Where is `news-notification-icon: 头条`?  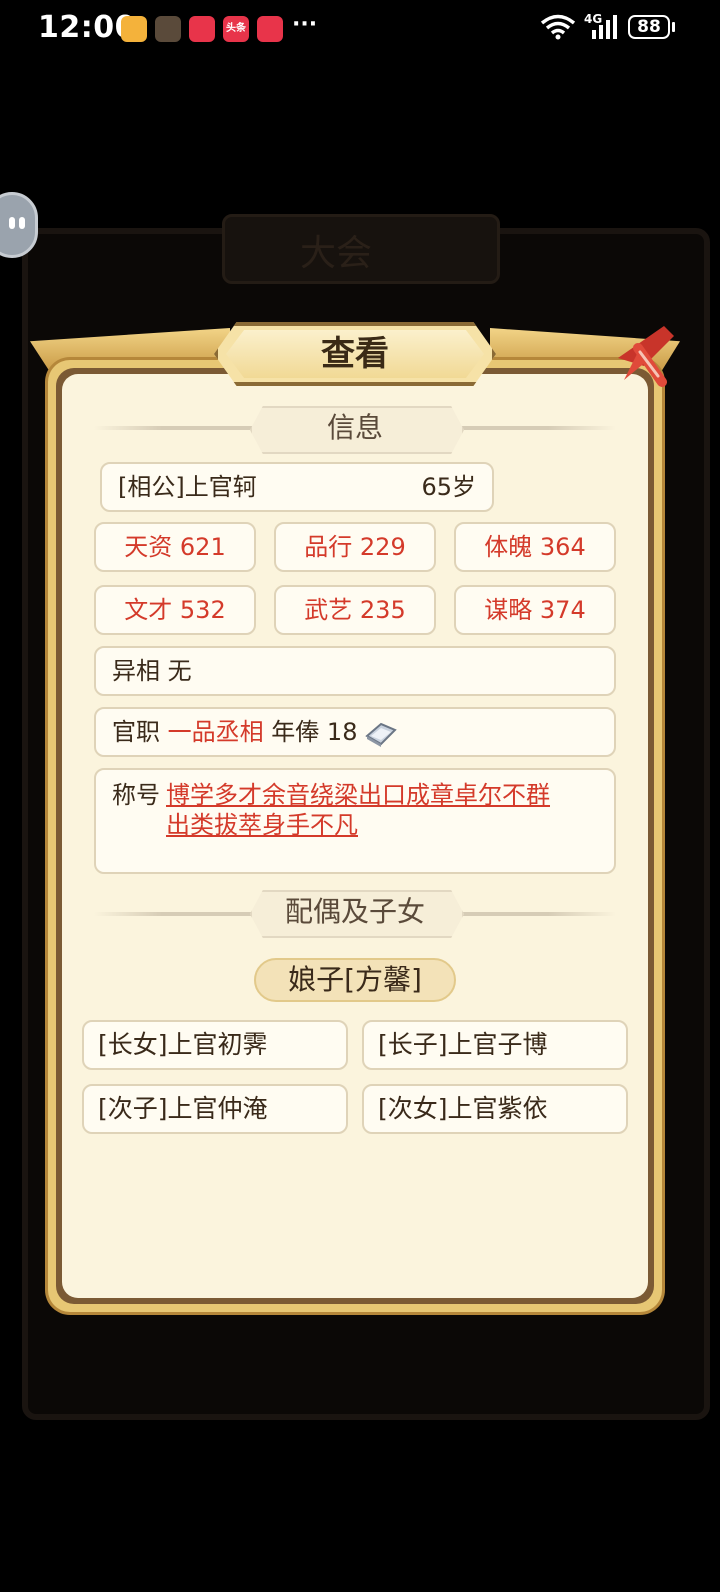
news-notification-icon: 头条 is located at coordinates (236, 29).